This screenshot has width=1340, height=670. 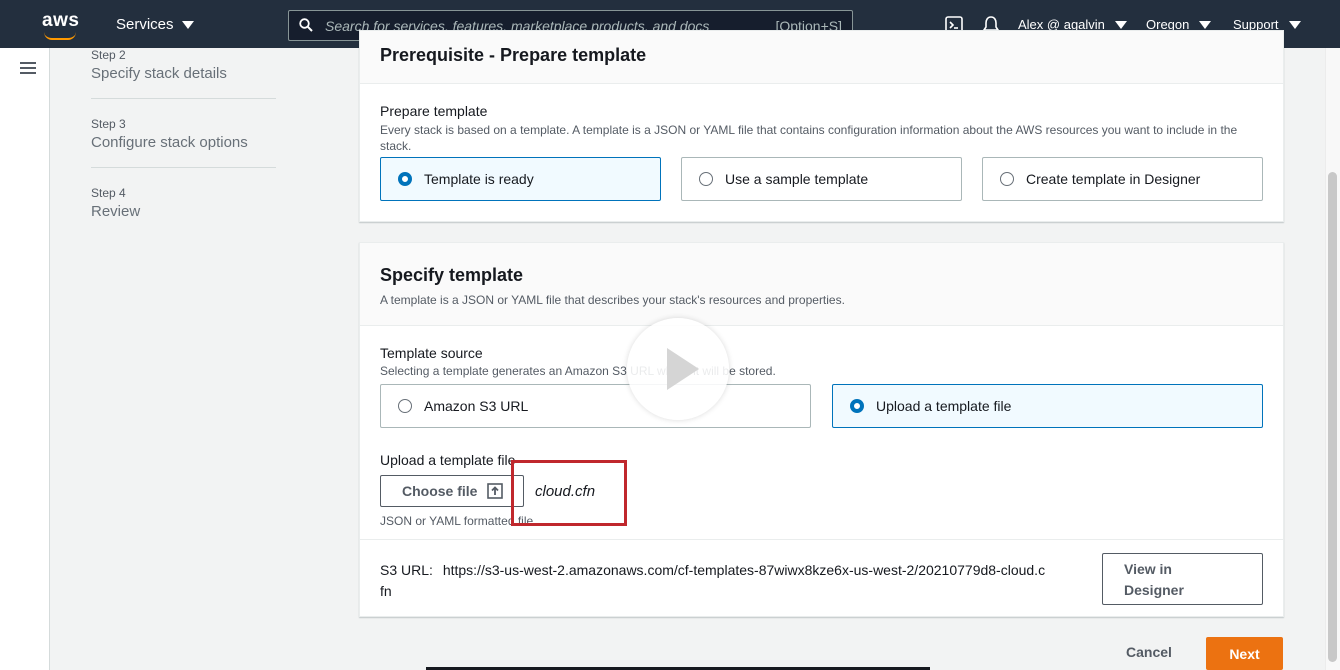 What do you see at coordinates (1332, 417) in the screenshot?
I see `scrollbar-thumb` at bounding box center [1332, 417].